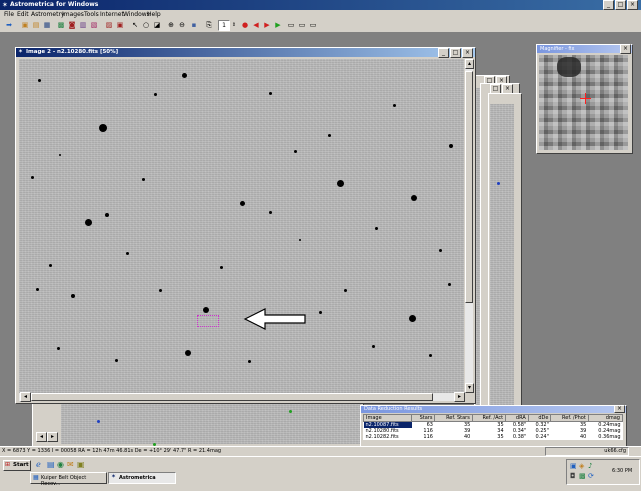  I want to click on results-title: Data Reduction Results, so click(393, 409).